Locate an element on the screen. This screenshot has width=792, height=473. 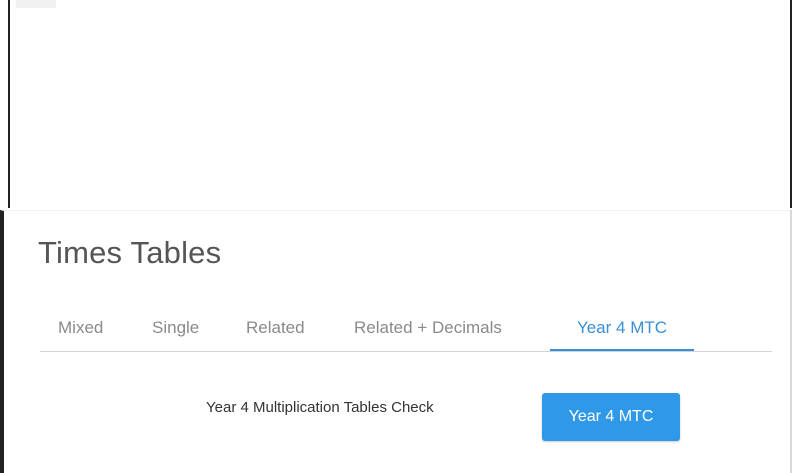
mtc-description: Year 4 Multiplication Tables Check is located at coordinates (320, 407).